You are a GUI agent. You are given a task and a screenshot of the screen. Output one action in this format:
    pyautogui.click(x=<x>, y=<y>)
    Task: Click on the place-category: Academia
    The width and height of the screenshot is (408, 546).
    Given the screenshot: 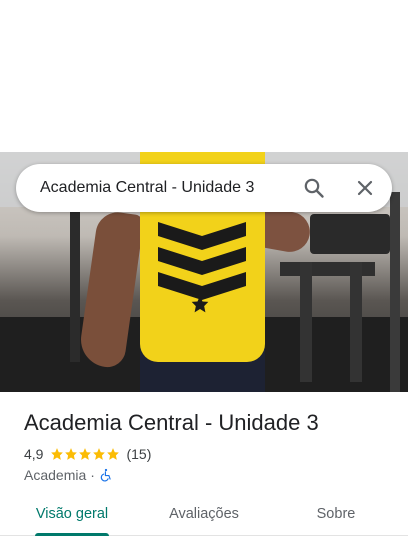 What is the action you would take?
    pyautogui.click(x=55, y=475)
    